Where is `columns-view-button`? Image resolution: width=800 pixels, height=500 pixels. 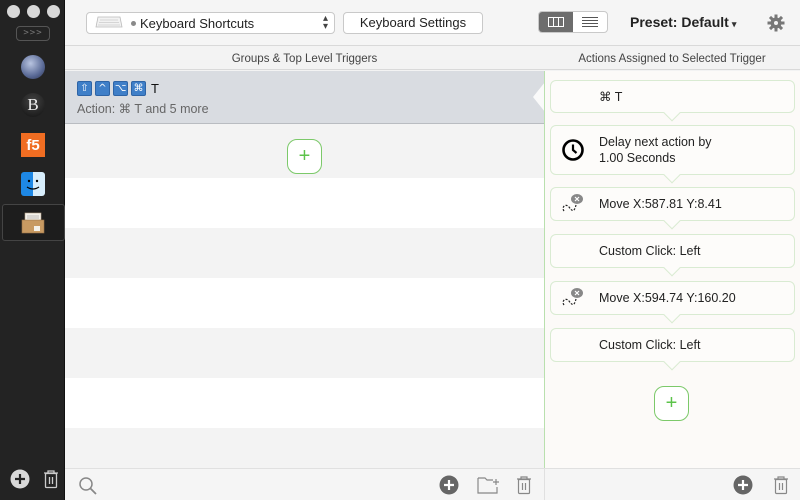
columns-view-button is located at coordinates (556, 22).